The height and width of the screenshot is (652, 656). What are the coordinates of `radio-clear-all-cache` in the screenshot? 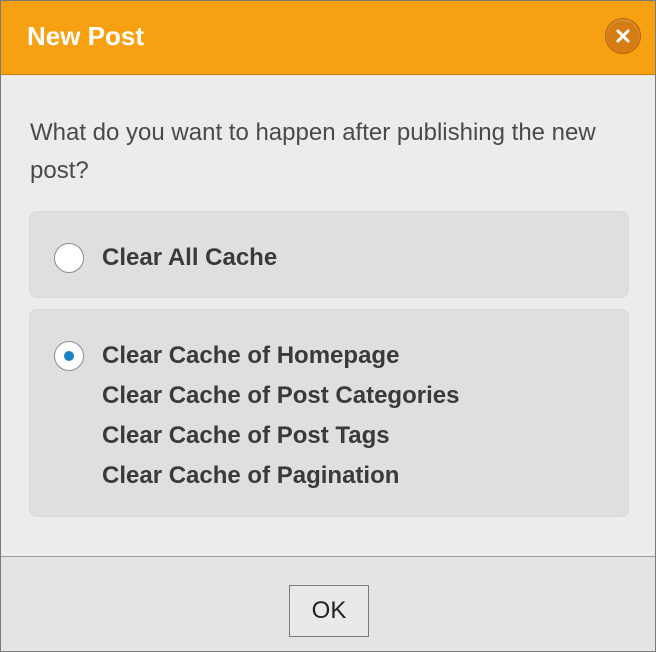 It's located at (69, 258).